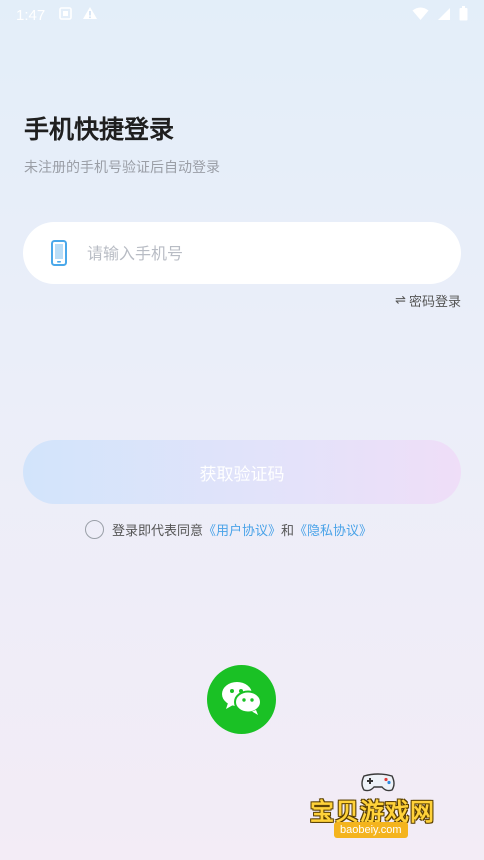 Image resolution: width=484 pixels, height=860 pixels. What do you see at coordinates (444, 16) in the screenshot?
I see `signal-icon` at bounding box center [444, 16].